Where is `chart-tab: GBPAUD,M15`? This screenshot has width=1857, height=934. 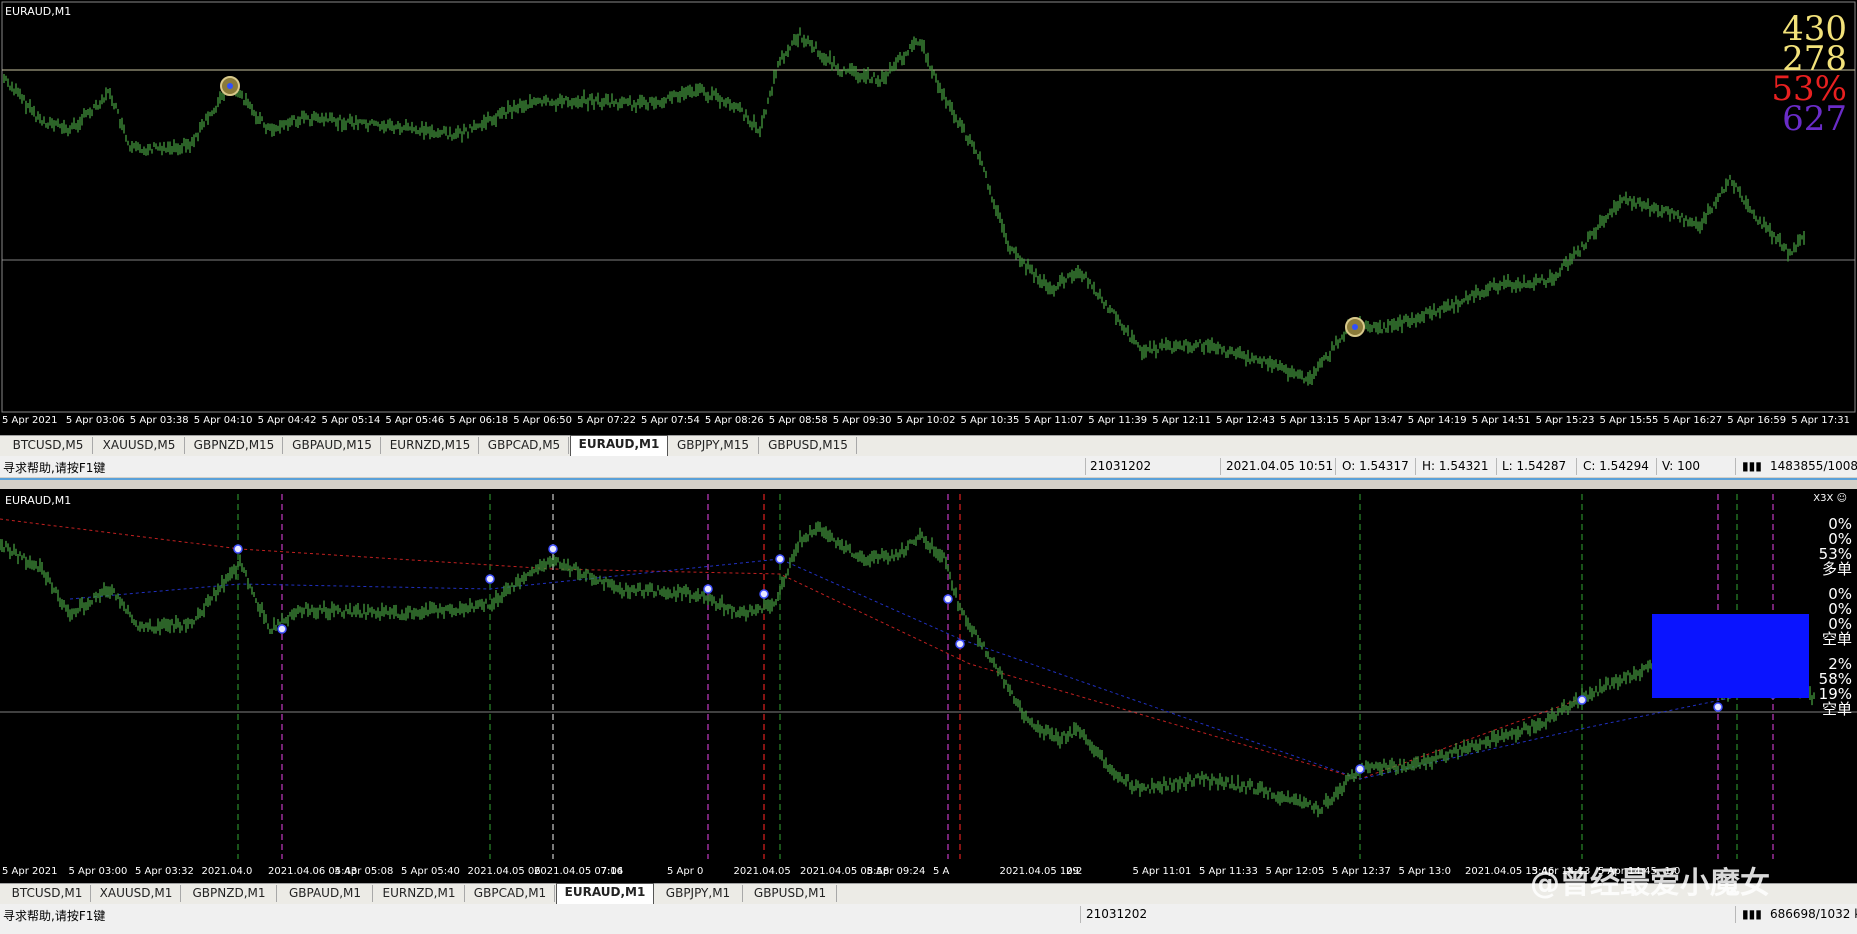 chart-tab: GBPAUD,M15 is located at coordinates (332, 445).